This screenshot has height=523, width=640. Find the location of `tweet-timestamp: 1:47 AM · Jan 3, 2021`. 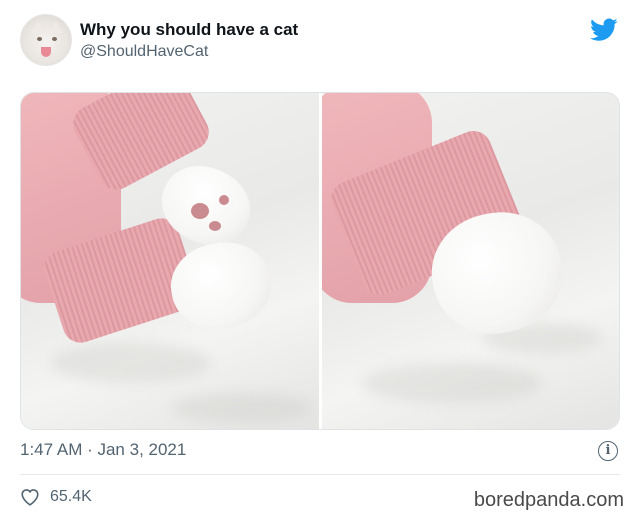

tweet-timestamp: 1:47 AM · Jan 3, 2021 is located at coordinates (103, 450).